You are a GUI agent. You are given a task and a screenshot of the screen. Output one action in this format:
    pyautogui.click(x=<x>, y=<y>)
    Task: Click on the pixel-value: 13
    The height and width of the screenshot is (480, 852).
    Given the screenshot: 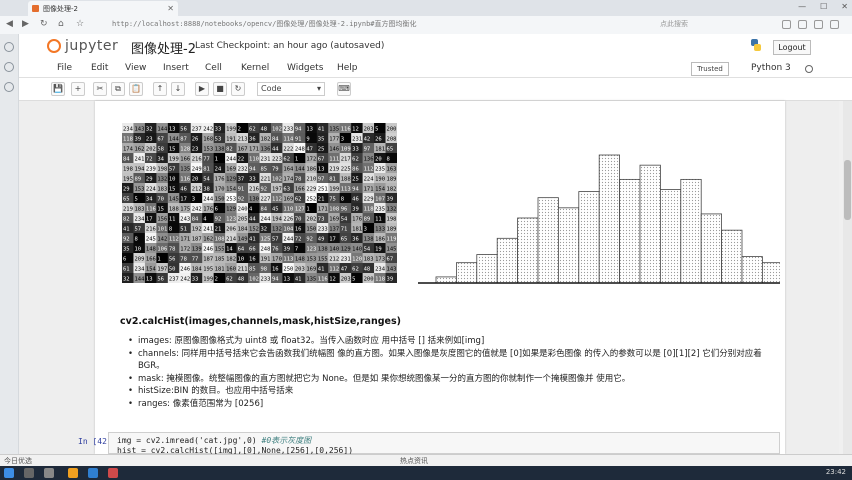 What is the action you would take?
    pyautogui.click(x=321, y=170)
    